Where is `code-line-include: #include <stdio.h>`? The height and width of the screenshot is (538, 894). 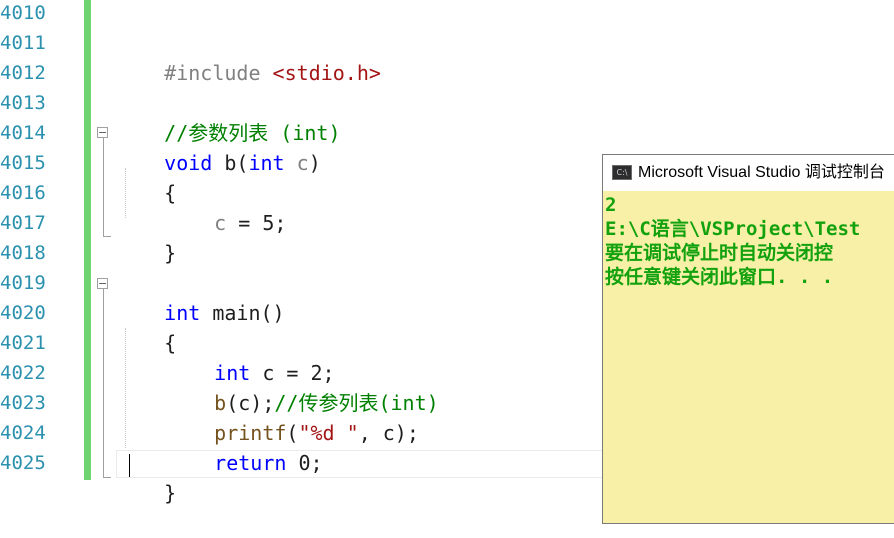
code-line-include: #include <stdio.h> is located at coordinates (248, 56).